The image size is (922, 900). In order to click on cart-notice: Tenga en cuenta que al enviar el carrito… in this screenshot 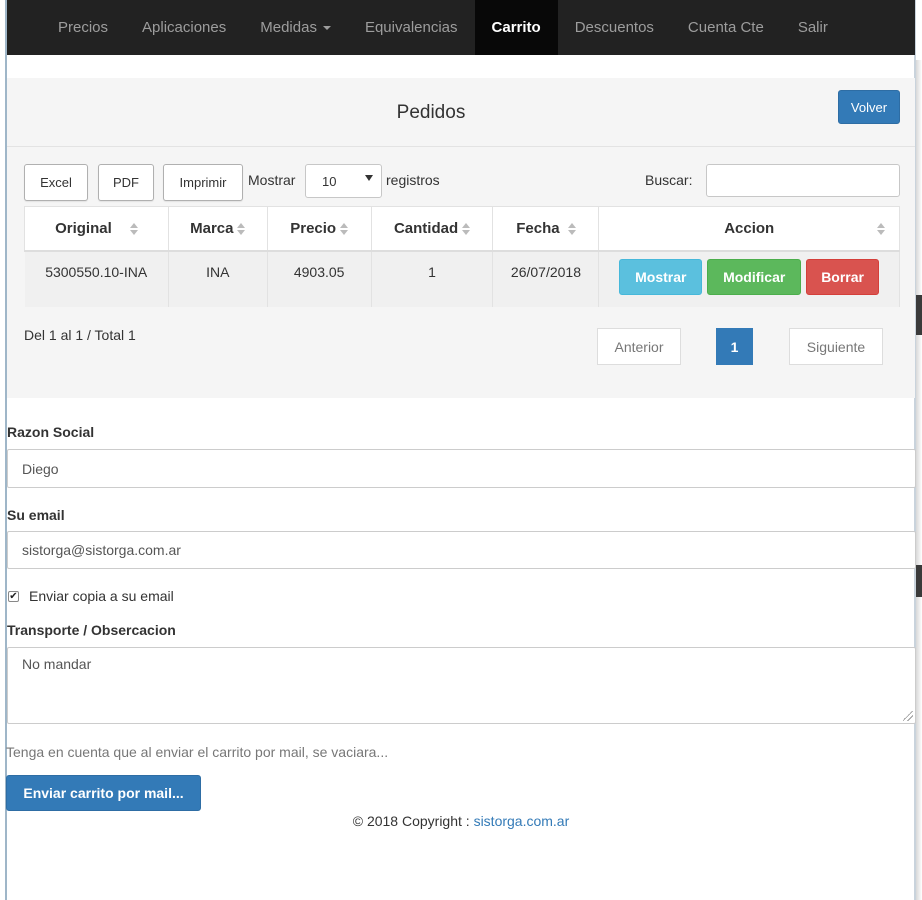, I will do `click(197, 752)`.